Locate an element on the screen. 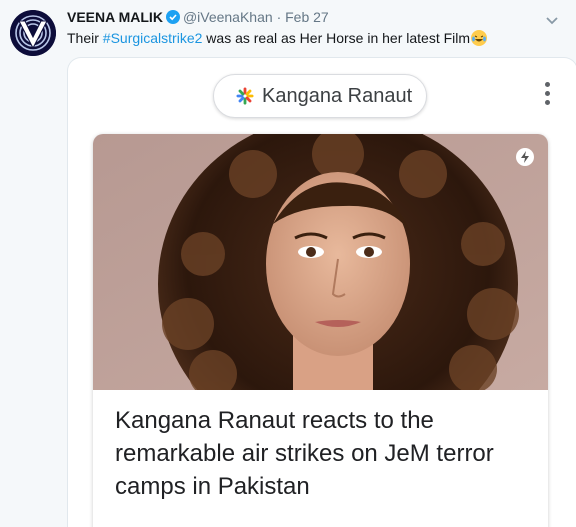  tweet-header: VEENA MALIK @iVeenaKhan · Feb 27 is located at coordinates (198, 17).